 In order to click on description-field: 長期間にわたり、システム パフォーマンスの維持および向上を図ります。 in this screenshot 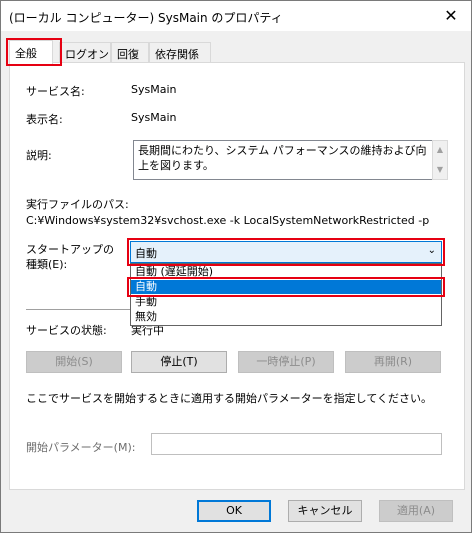, I will do `click(283, 160)`.